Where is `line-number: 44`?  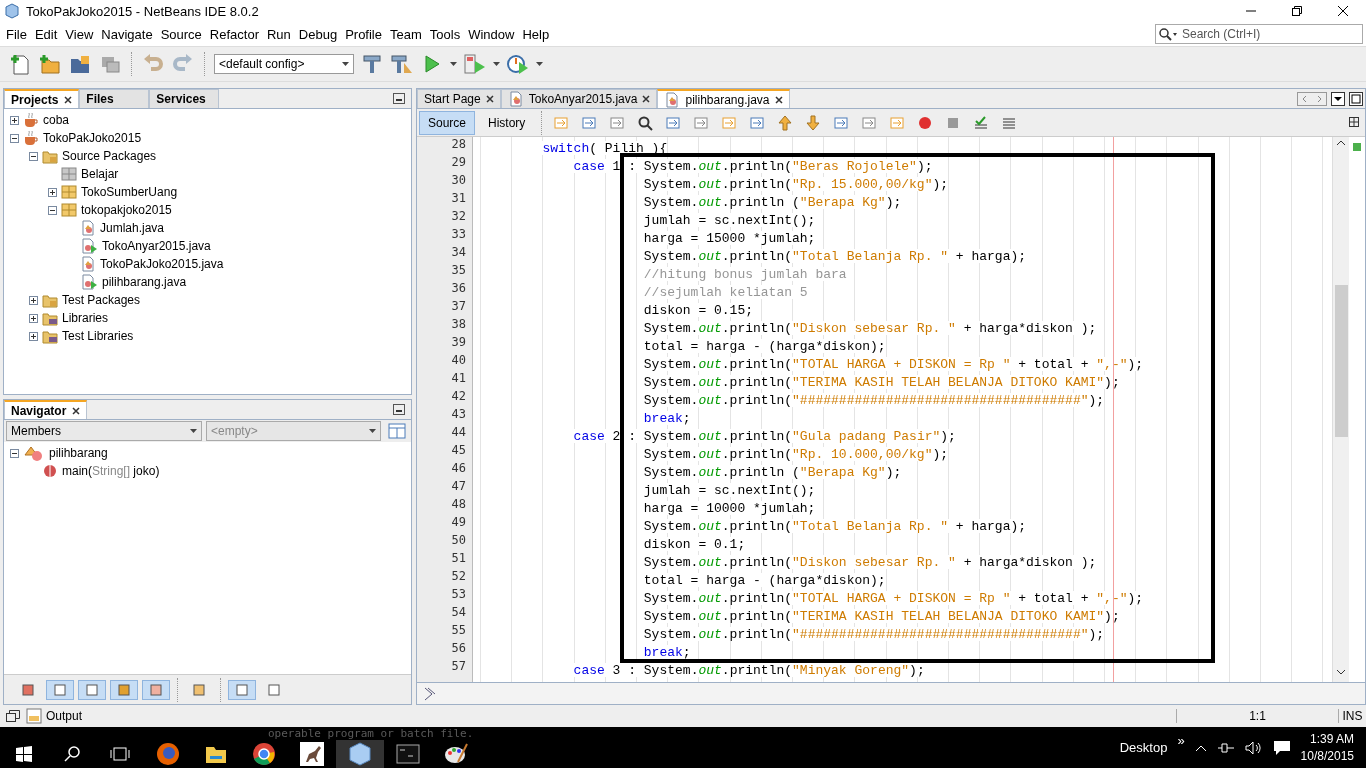 line-number: 44 is located at coordinates (458, 433).